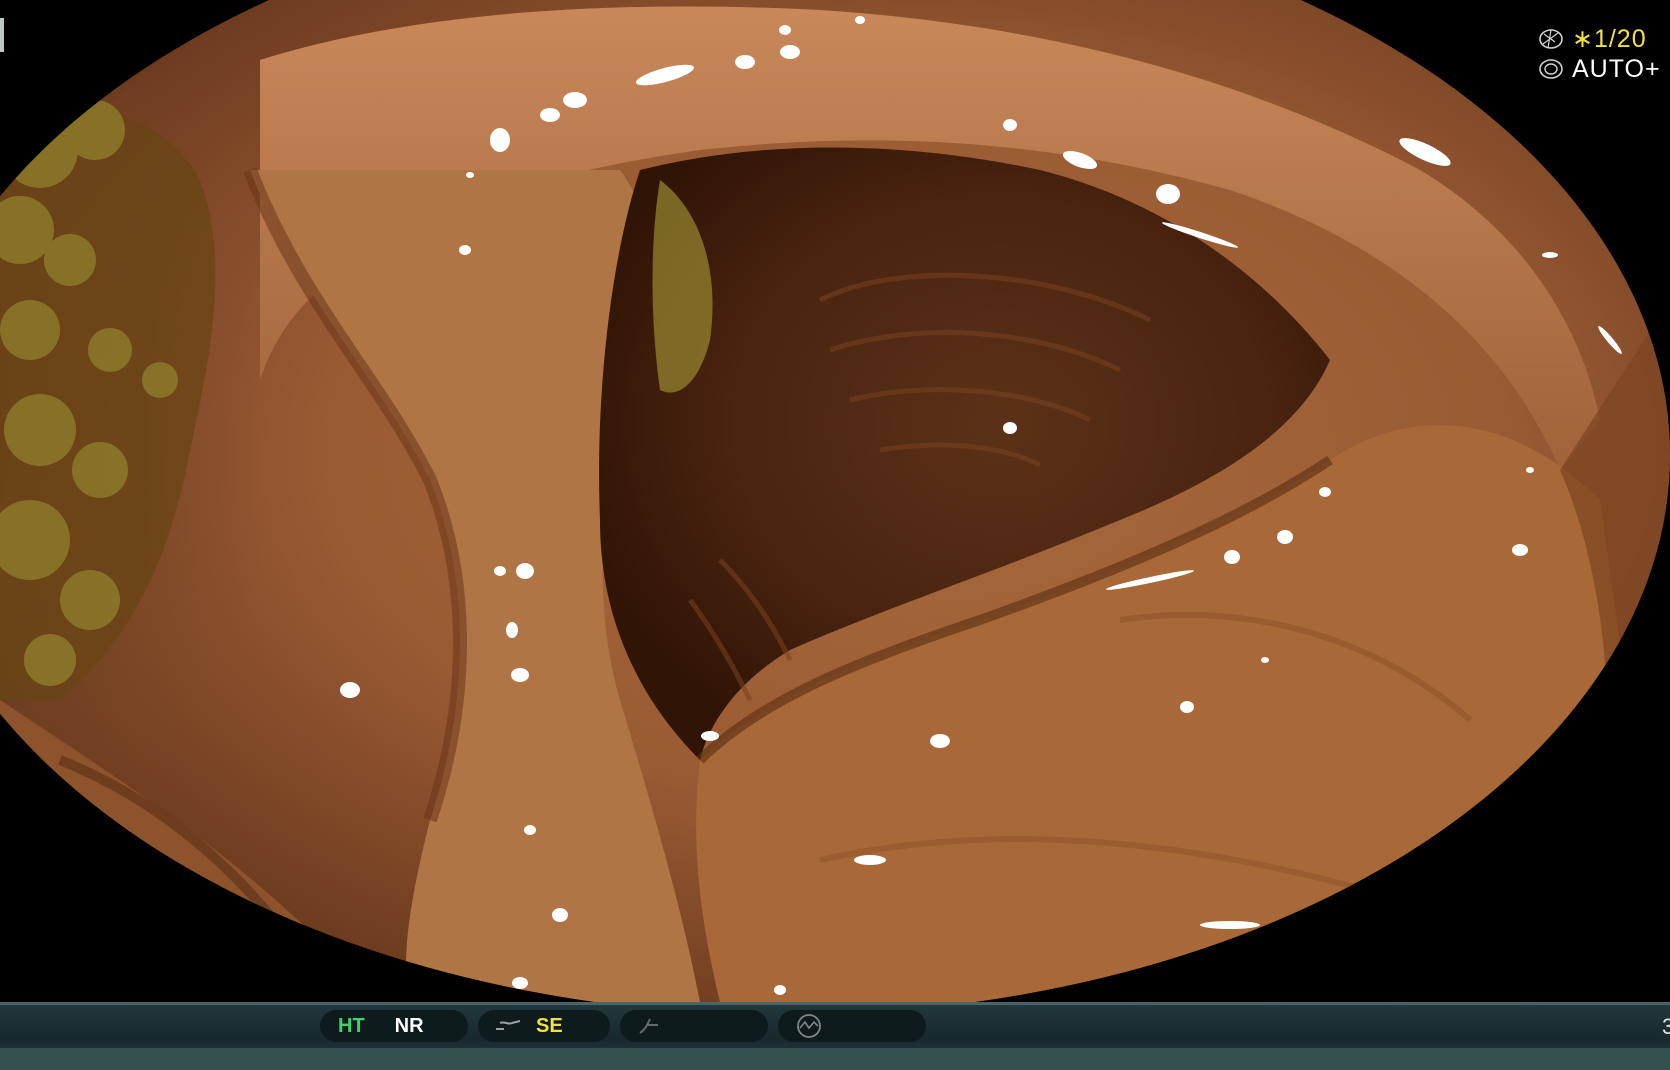  Describe the element at coordinates (351, 1025) in the screenshot. I see `ht-label: HT` at that location.